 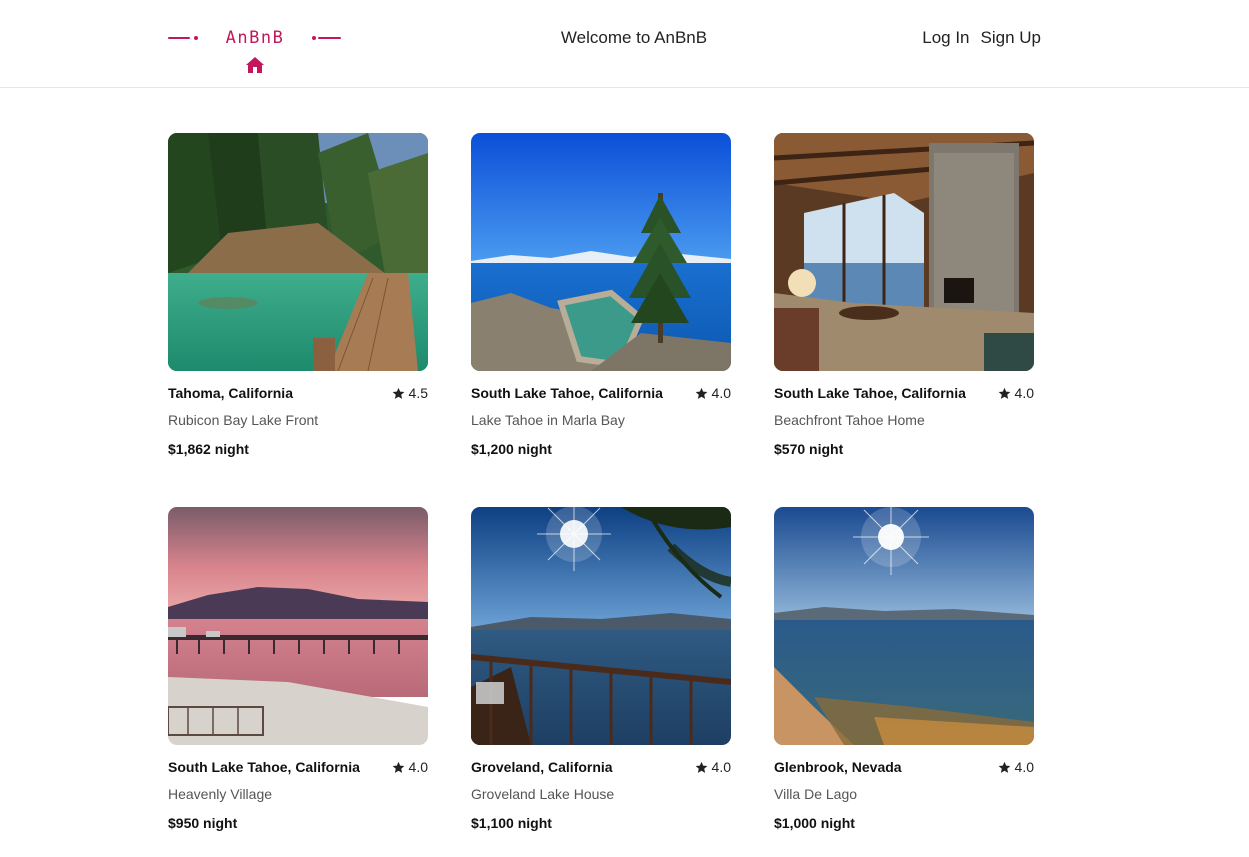 What do you see at coordinates (208, 449) in the screenshot?
I see `listing-price: $1,862 night` at bounding box center [208, 449].